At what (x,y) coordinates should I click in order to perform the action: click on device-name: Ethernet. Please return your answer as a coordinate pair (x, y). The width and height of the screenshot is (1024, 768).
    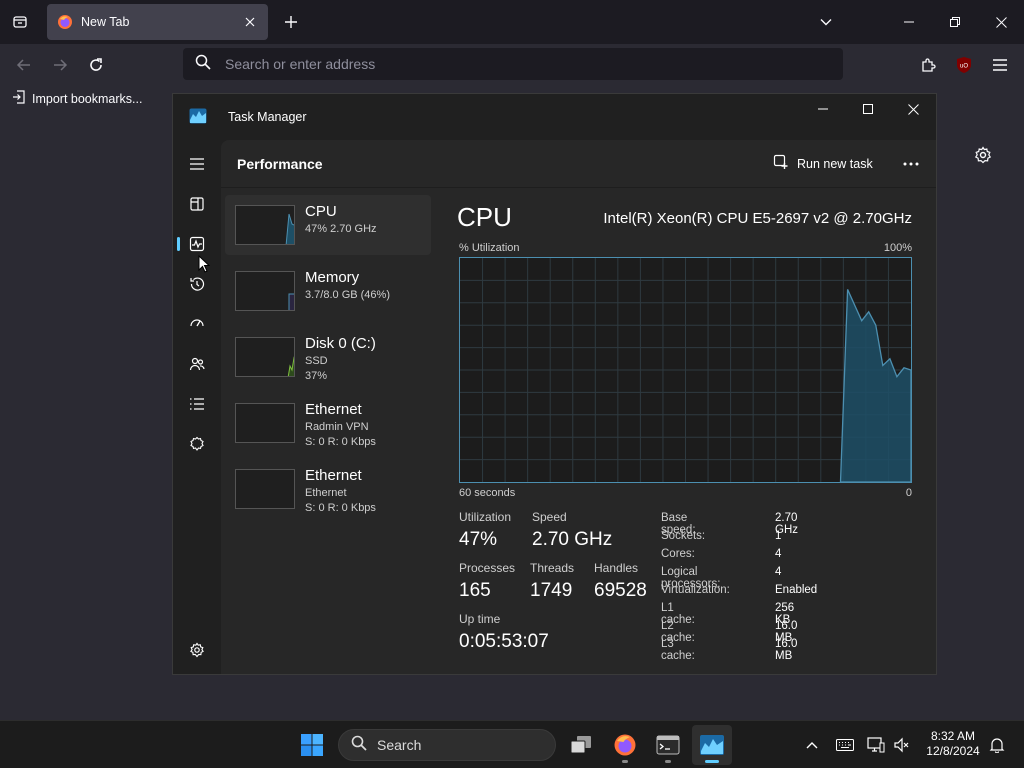
    Looking at the image, I should click on (333, 409).